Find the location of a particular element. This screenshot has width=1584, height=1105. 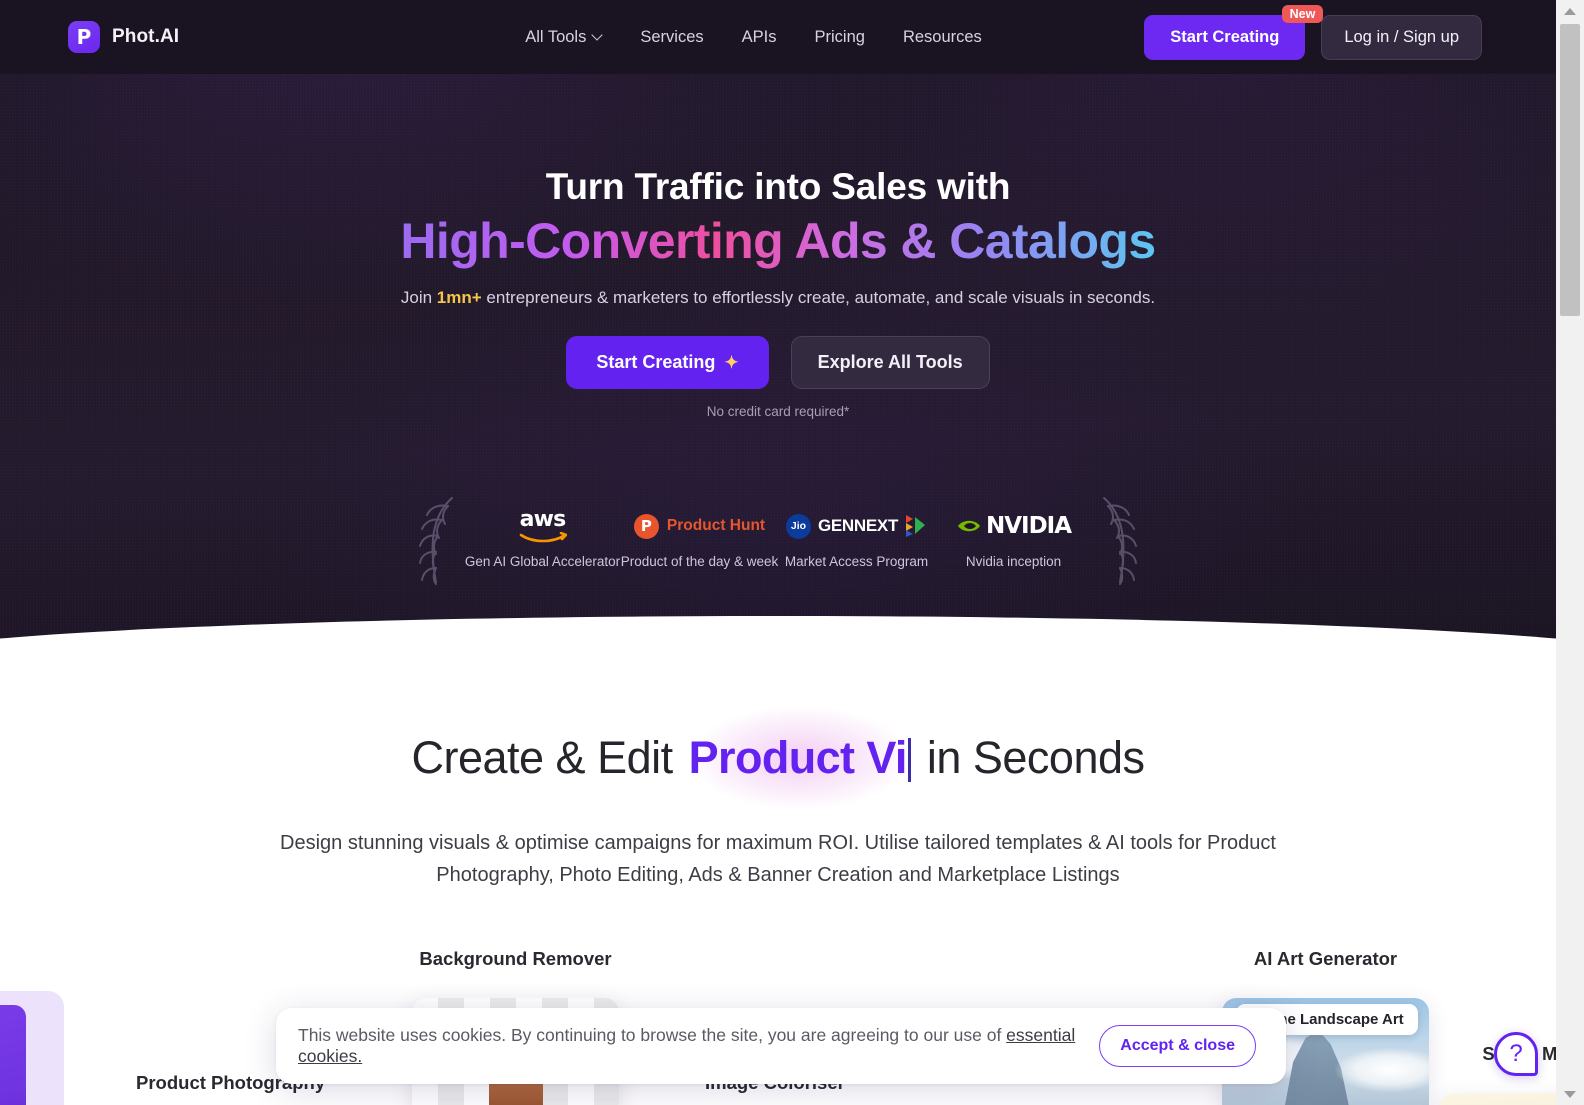

badge-aws: aws Gen AI Global Accelerator is located at coordinates (542, 538).